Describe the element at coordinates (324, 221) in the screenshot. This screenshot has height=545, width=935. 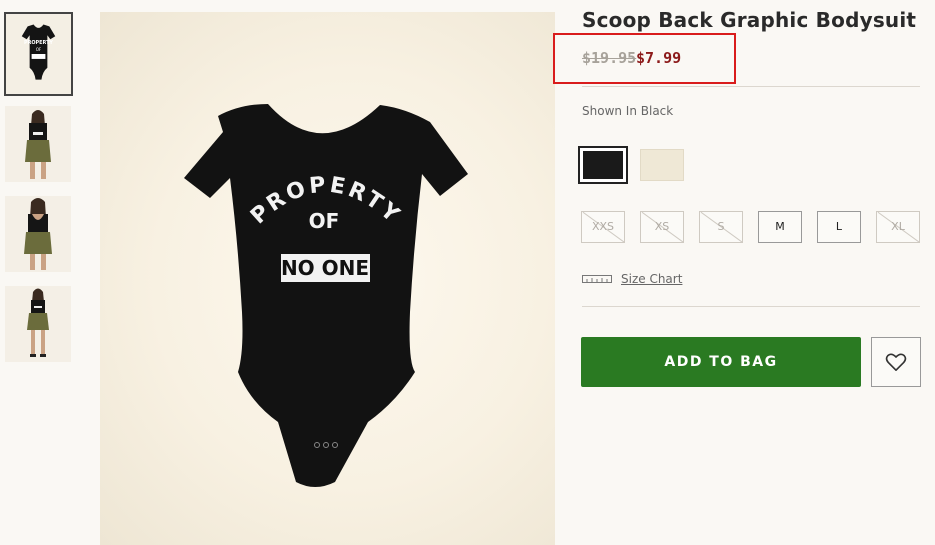
I see `graphic-text-of: OF` at that location.